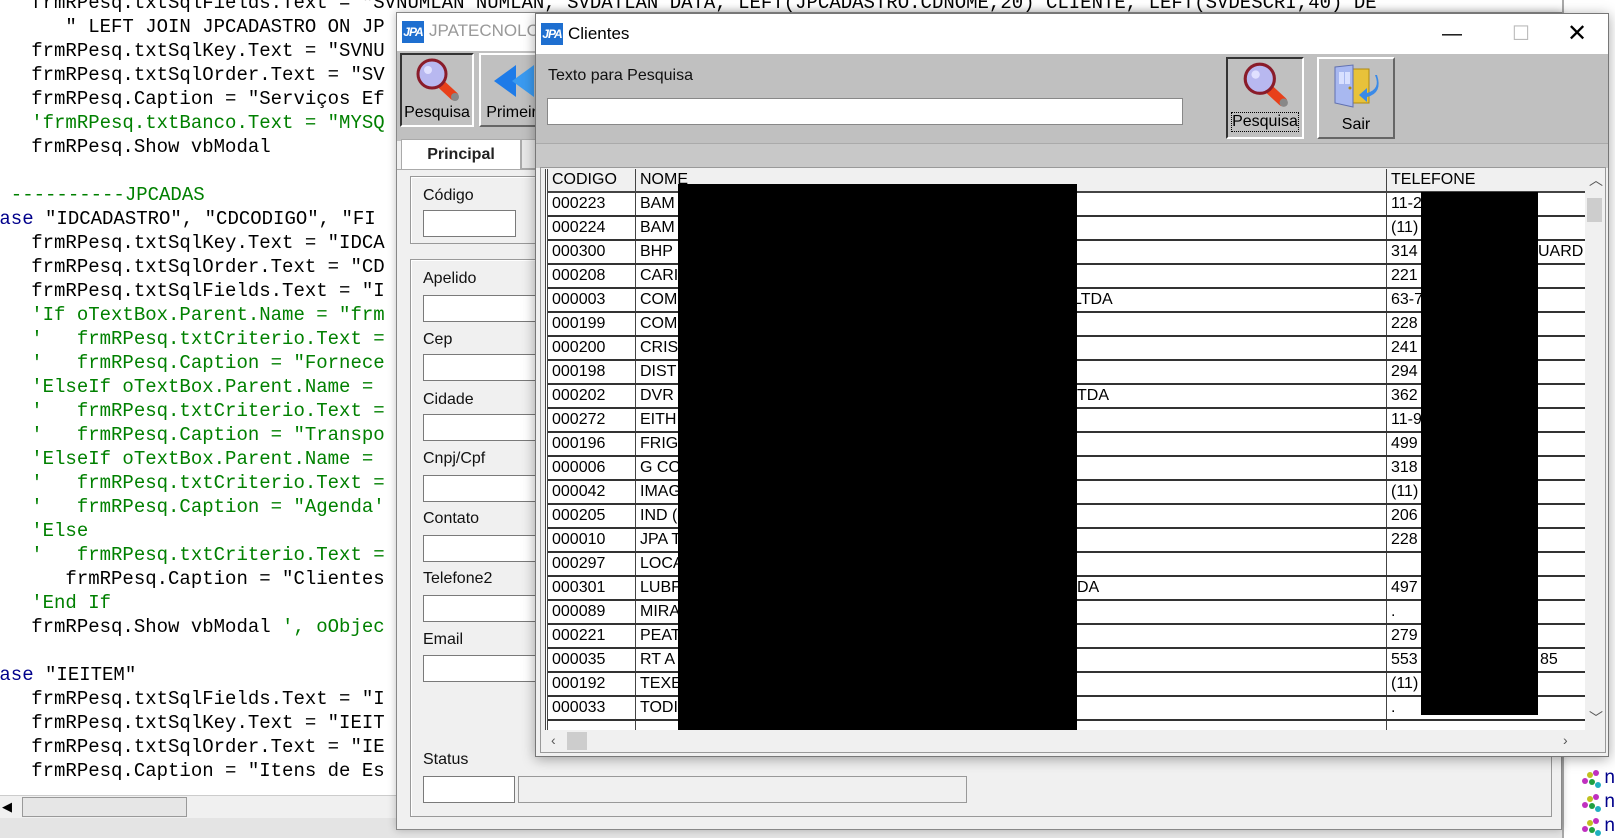  I want to click on redaction-block, so click(1479, 453).